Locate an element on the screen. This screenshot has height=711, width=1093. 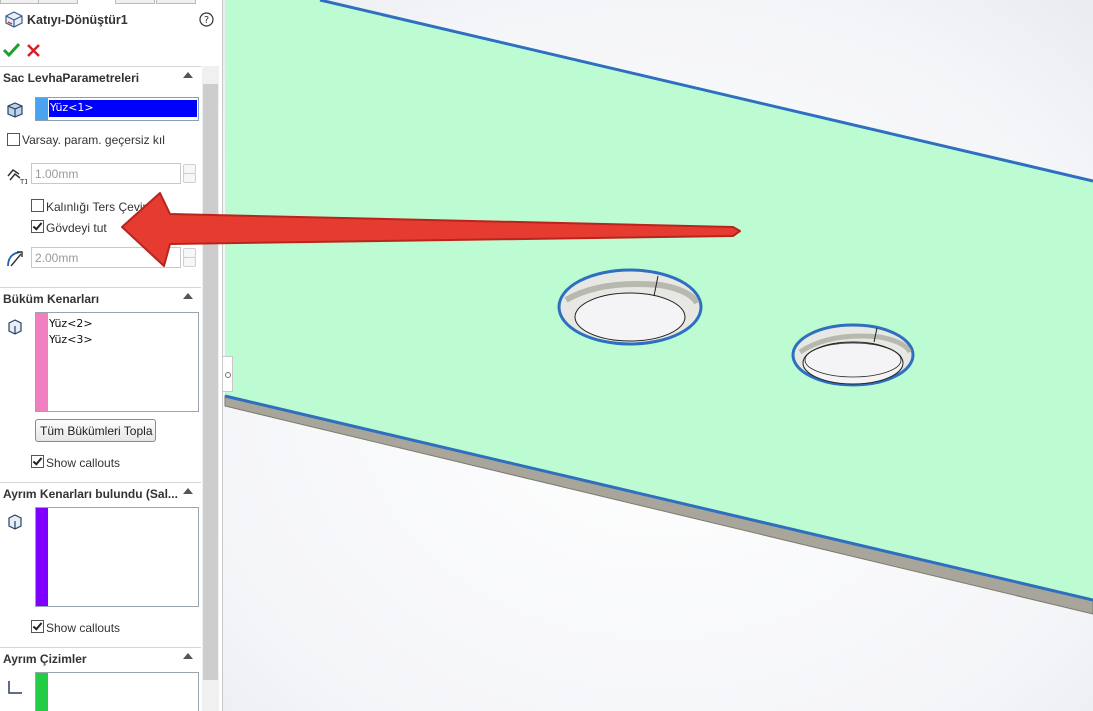
thickness-spinner is located at coordinates (188, 173).